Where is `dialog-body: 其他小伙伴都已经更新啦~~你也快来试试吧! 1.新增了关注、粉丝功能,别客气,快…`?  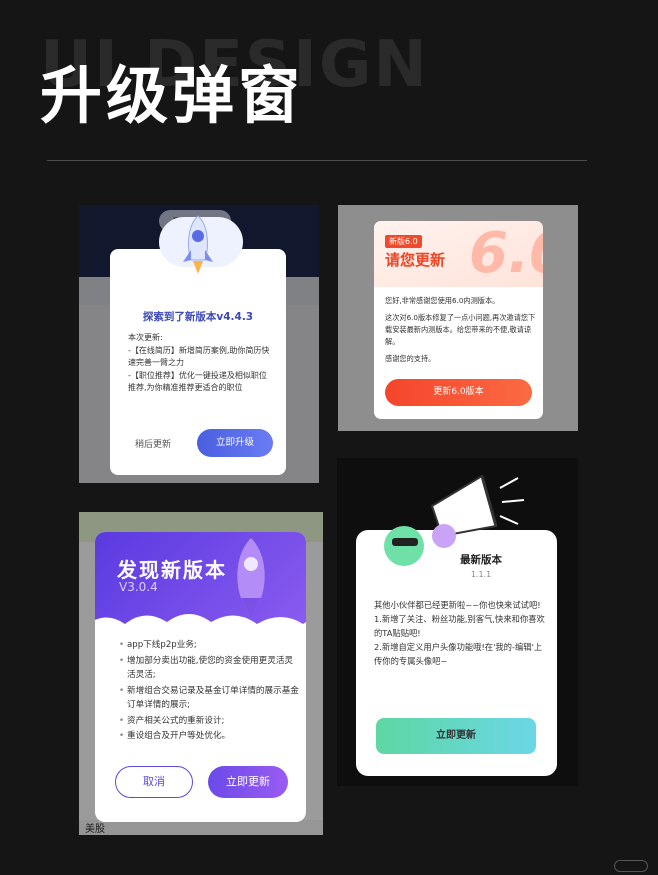 dialog-body: 其他小伙伴都已经更新啦~~你也快来试试吧! 1.新增了关注、粉丝功能,别客气,快… is located at coordinates (459, 633).